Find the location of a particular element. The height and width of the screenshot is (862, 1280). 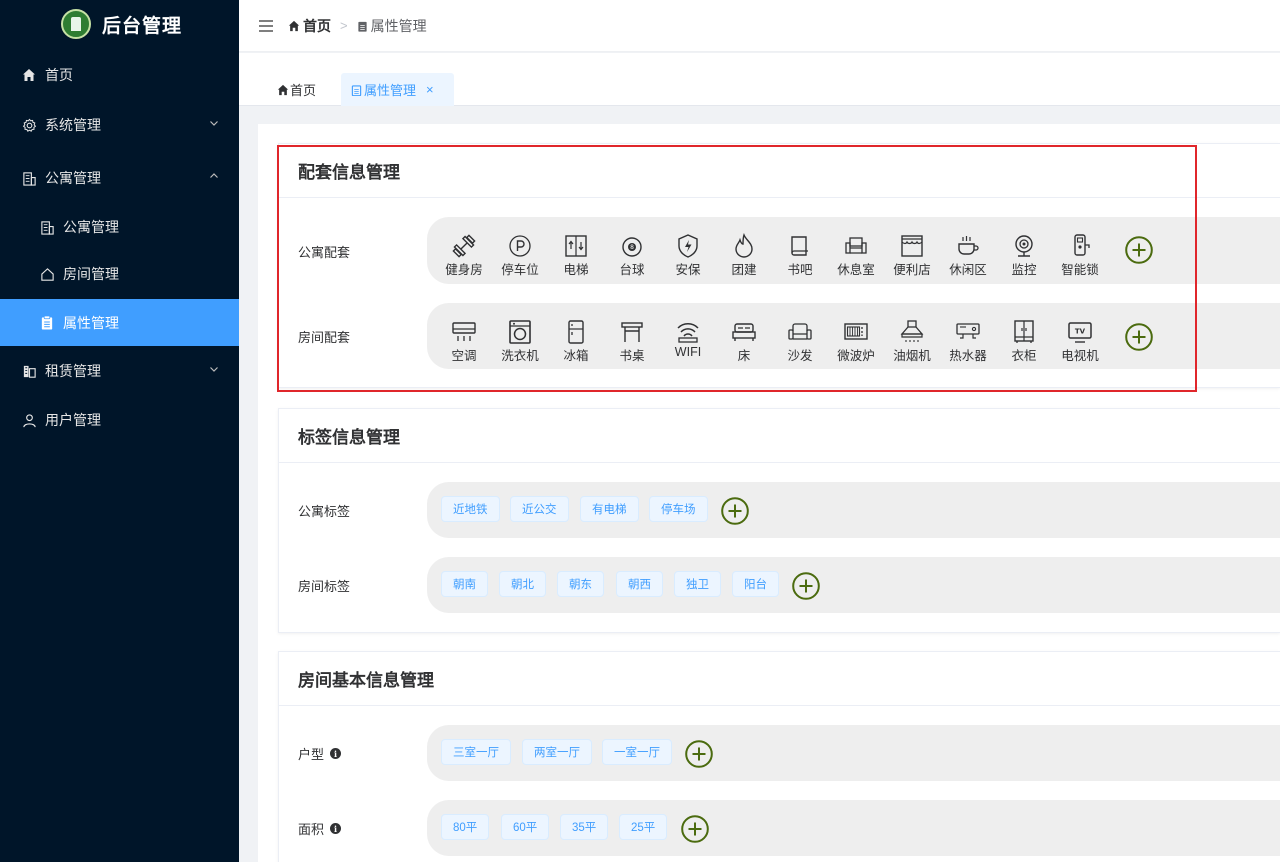

card-title: 房间基本信息管理 is located at coordinates (779, 679).